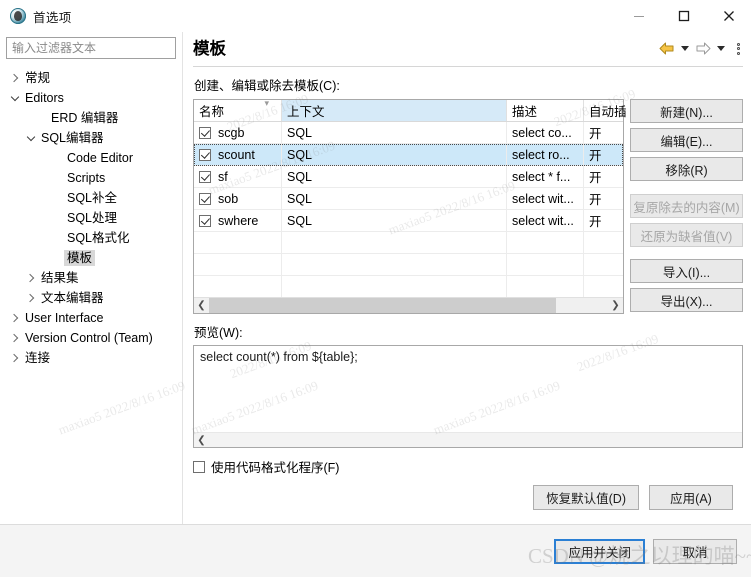  I want to click on cell-context: SQL, so click(394, 176).